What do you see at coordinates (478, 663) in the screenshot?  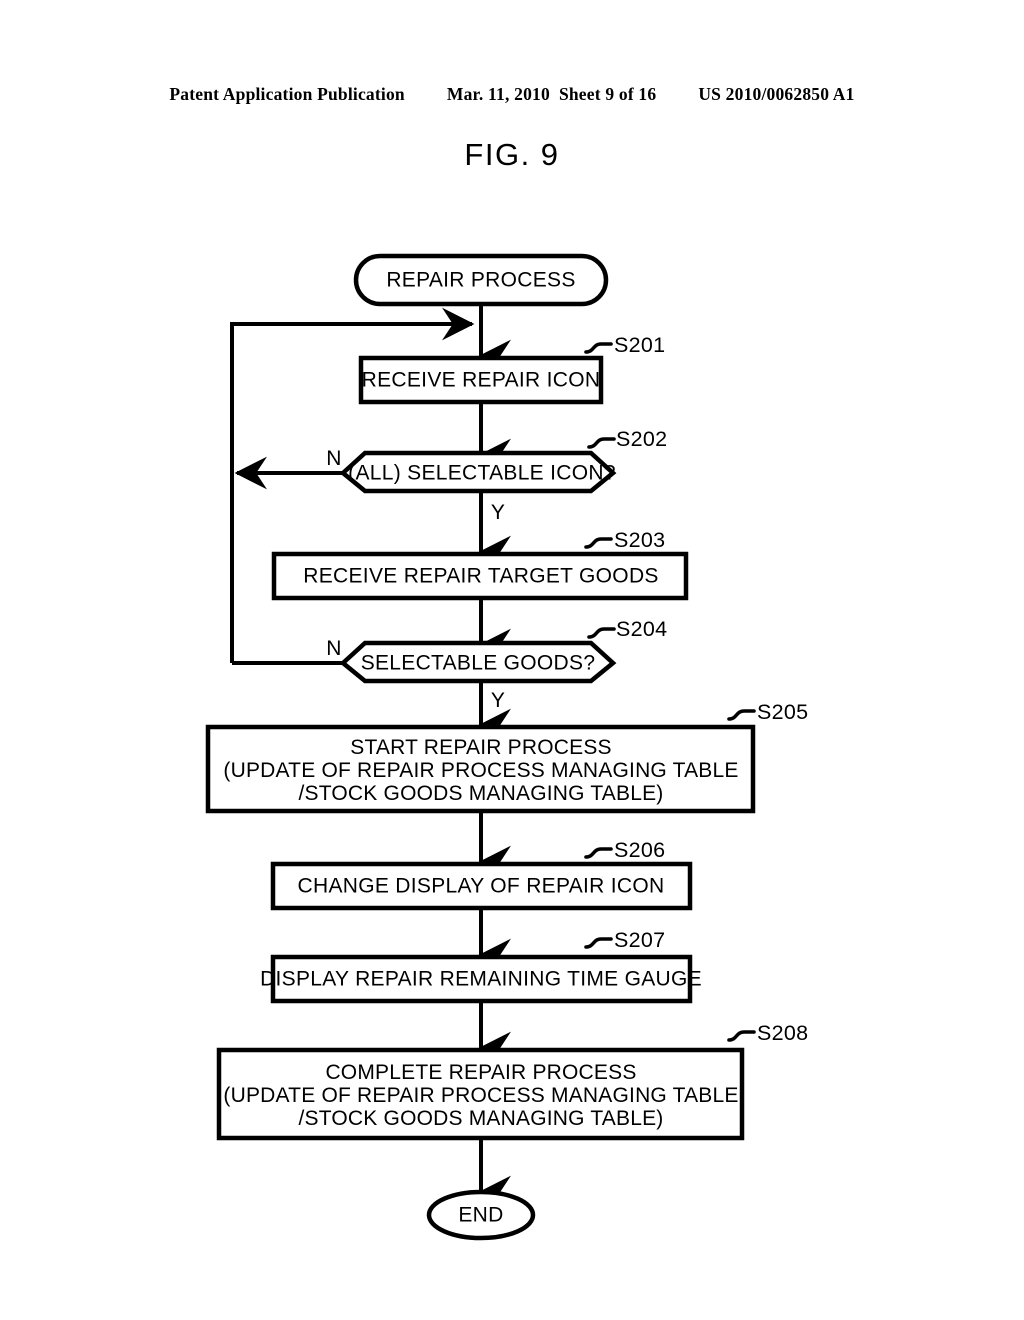 I see `flow-node-s204-label: SELECTABLE GOODS?` at bounding box center [478, 663].